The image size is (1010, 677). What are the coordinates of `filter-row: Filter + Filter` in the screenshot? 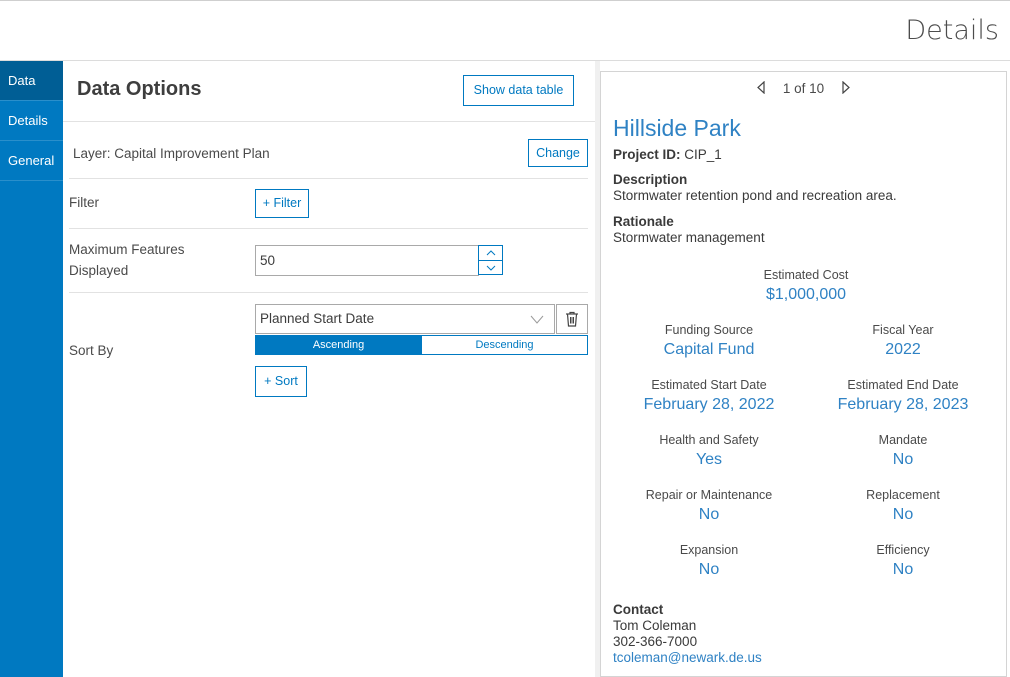 It's located at (328, 204).